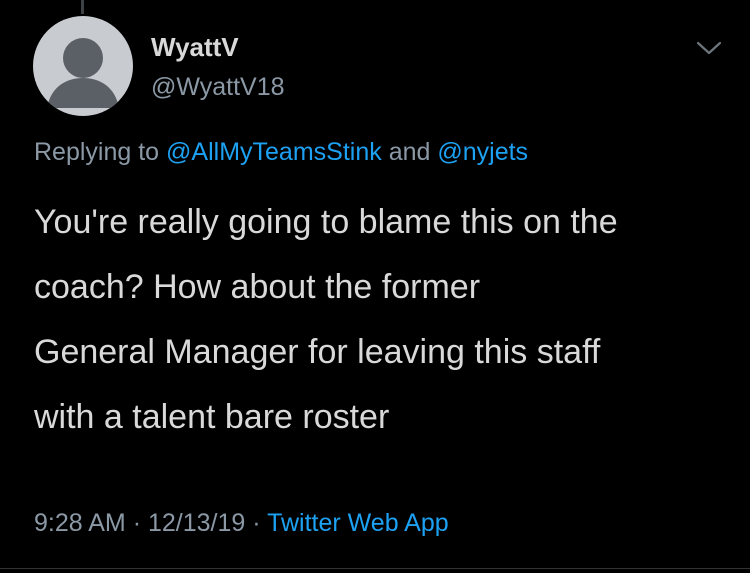 The width and height of the screenshot is (750, 573). What do you see at coordinates (97, 152) in the screenshot?
I see `replying-to-label: Replying to` at bounding box center [97, 152].